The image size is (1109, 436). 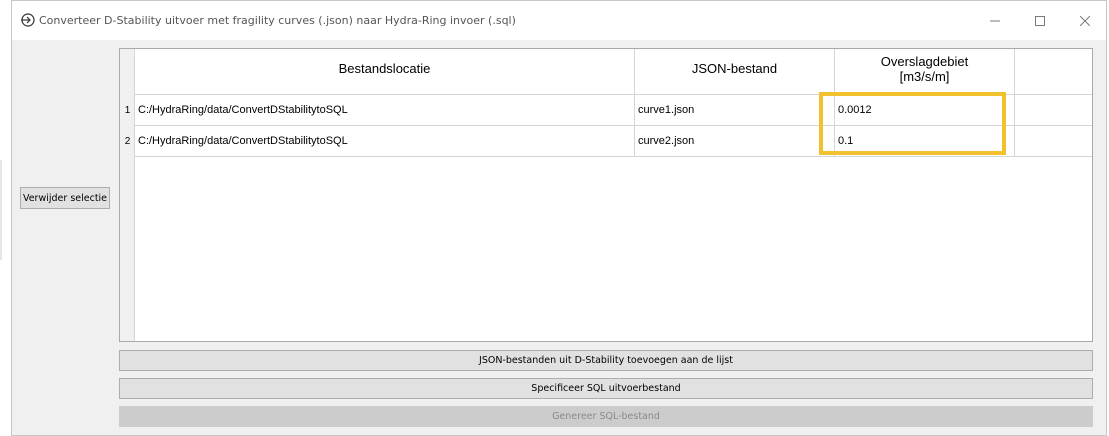 I want to click on table-corner, so click(x=127, y=72).